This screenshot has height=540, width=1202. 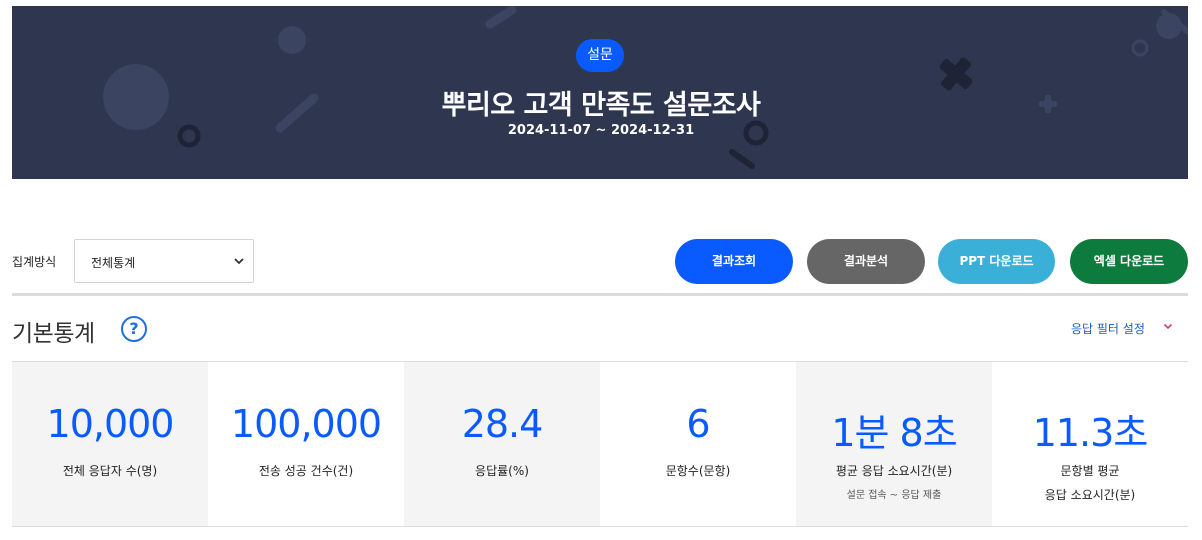 What do you see at coordinates (1090, 433) in the screenshot?
I see `stat-value: 11.3초` at bounding box center [1090, 433].